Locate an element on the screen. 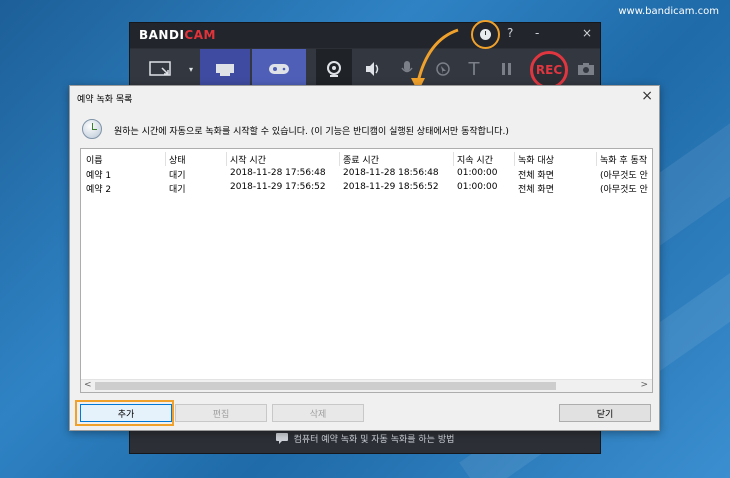  horizontal-scrollbar: < > is located at coordinates (366, 385).